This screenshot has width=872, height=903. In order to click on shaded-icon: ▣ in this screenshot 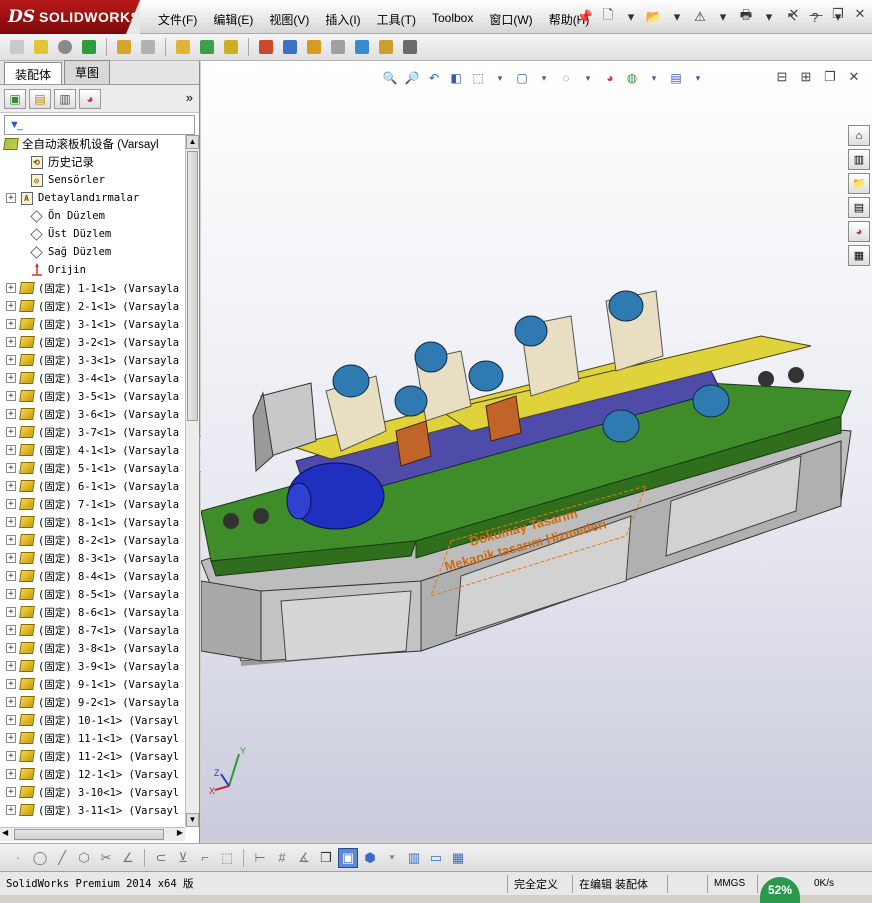, I will do `click(348, 857)`.